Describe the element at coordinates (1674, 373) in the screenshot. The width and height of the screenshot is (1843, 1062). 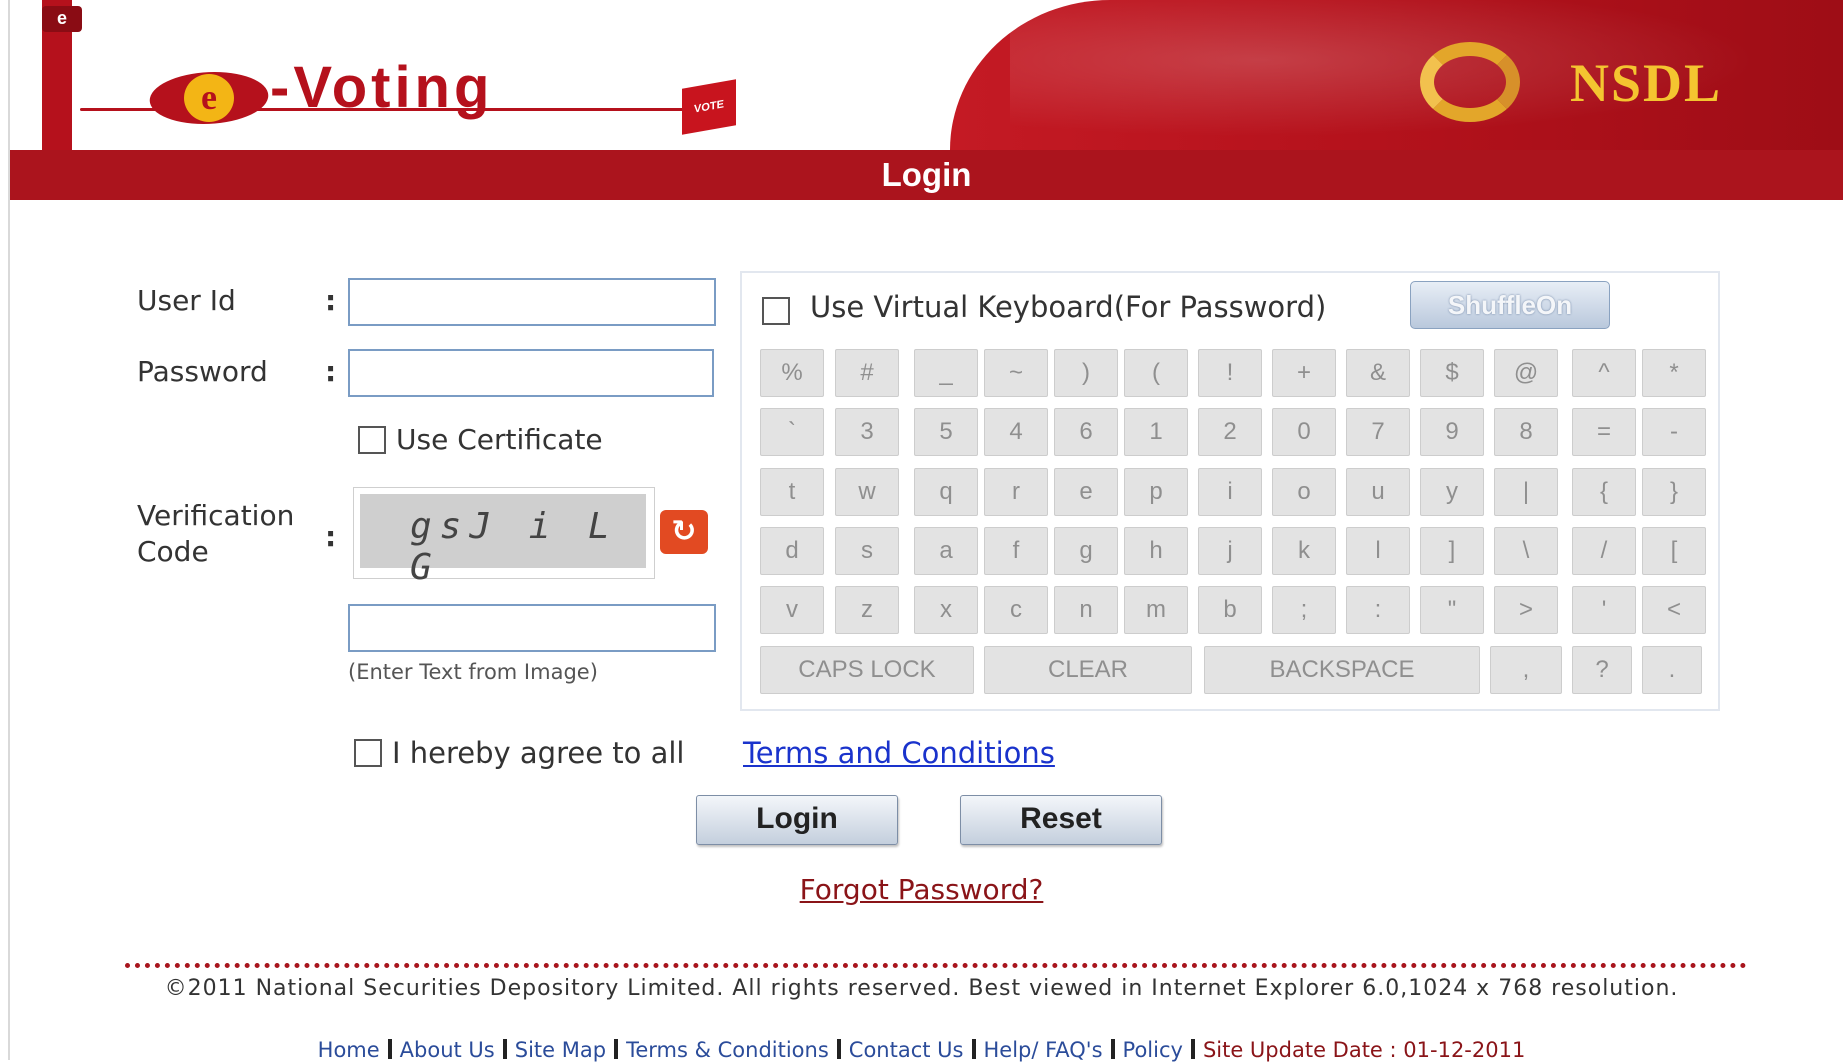
I see `vk-key: *` at that location.